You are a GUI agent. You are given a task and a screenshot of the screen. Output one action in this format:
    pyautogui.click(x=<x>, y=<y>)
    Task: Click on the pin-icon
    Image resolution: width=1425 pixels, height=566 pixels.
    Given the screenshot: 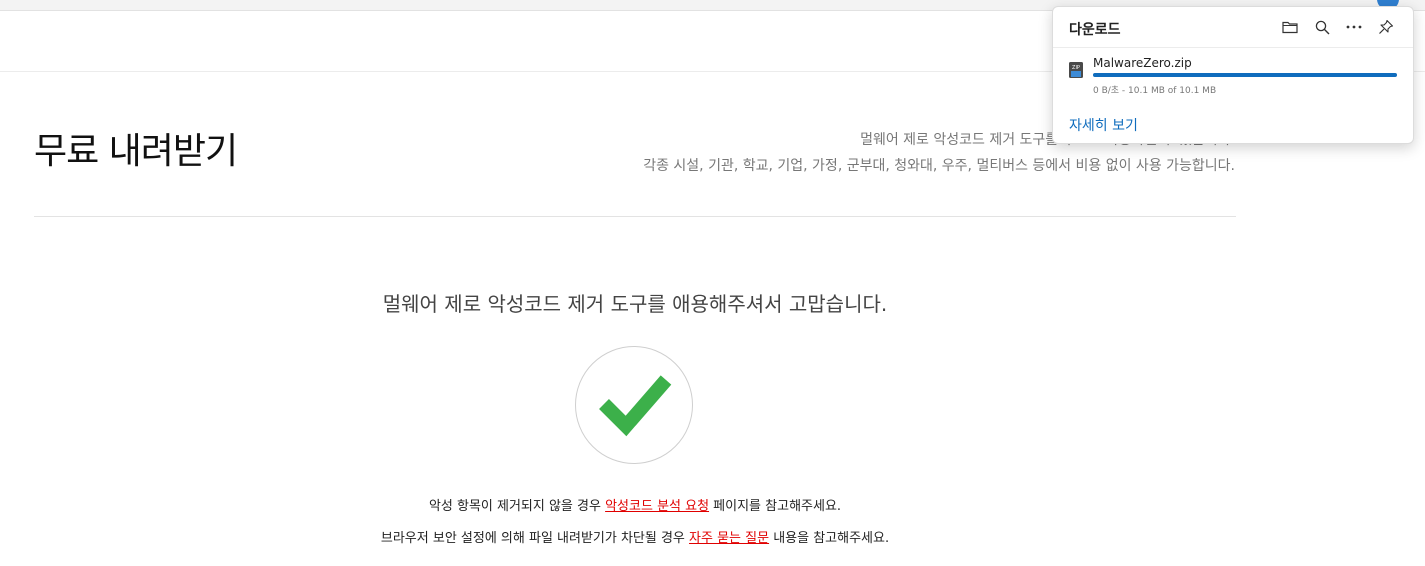 What is the action you would take?
    pyautogui.click(x=1386, y=26)
    